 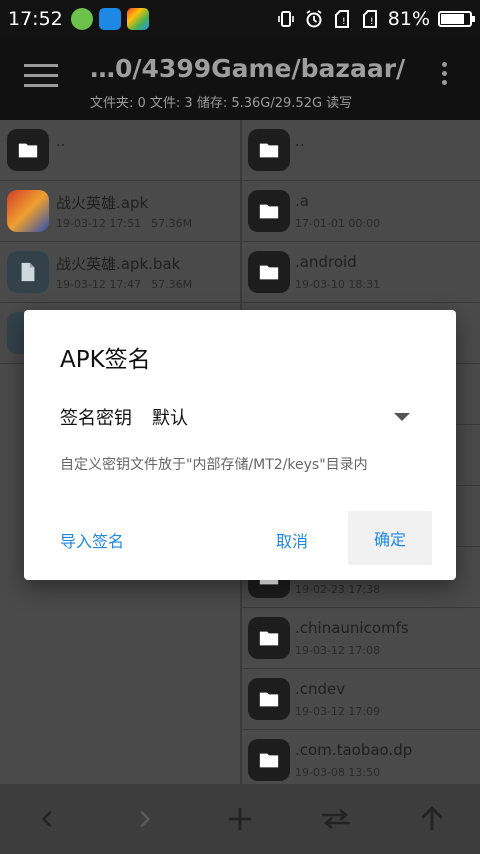 I want to click on signing-key-label: 签名密钥, so click(x=96, y=418).